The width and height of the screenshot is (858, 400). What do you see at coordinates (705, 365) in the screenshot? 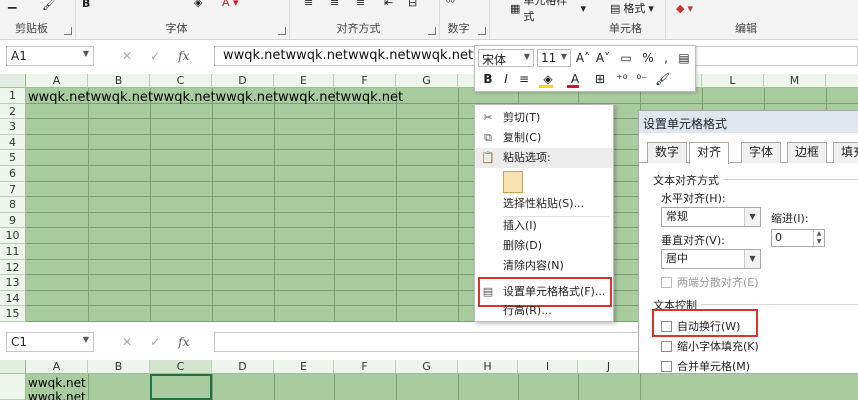
I see `merge-cells-checkbox: 合并单元格(M)` at bounding box center [705, 365].